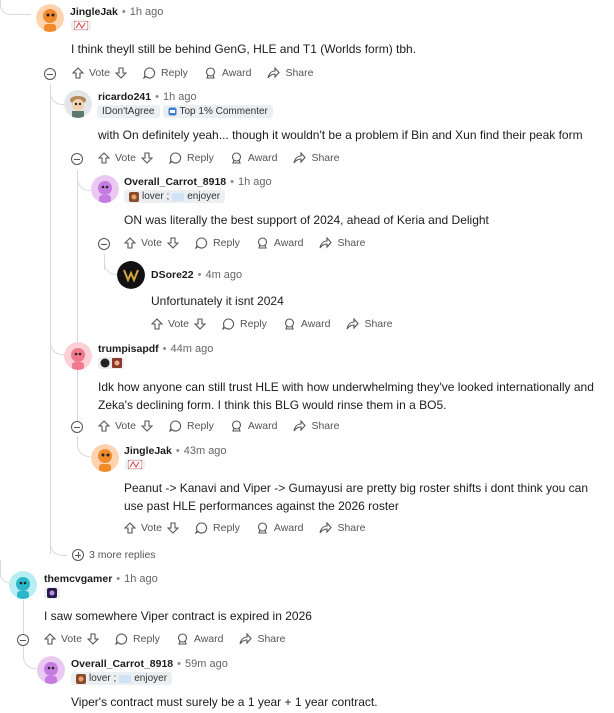  What do you see at coordinates (192, 349) in the screenshot?
I see `timestamp: 44m ago` at bounding box center [192, 349].